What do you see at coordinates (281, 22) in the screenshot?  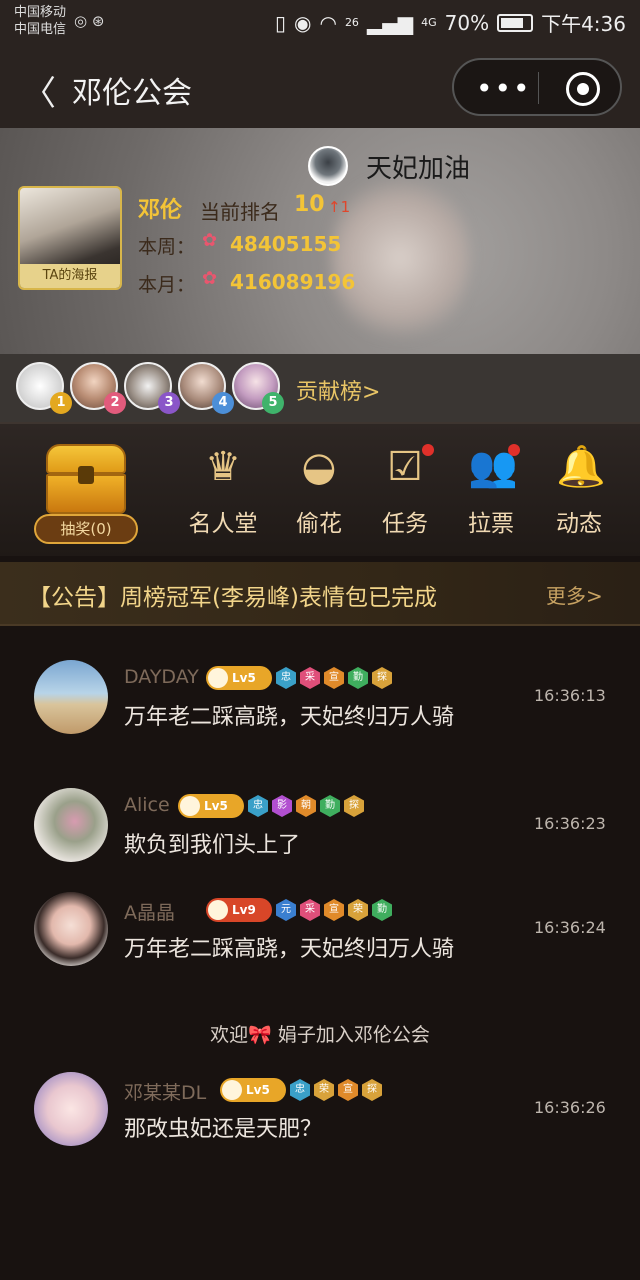 I see `vibrate-icon: ▯` at bounding box center [281, 22].